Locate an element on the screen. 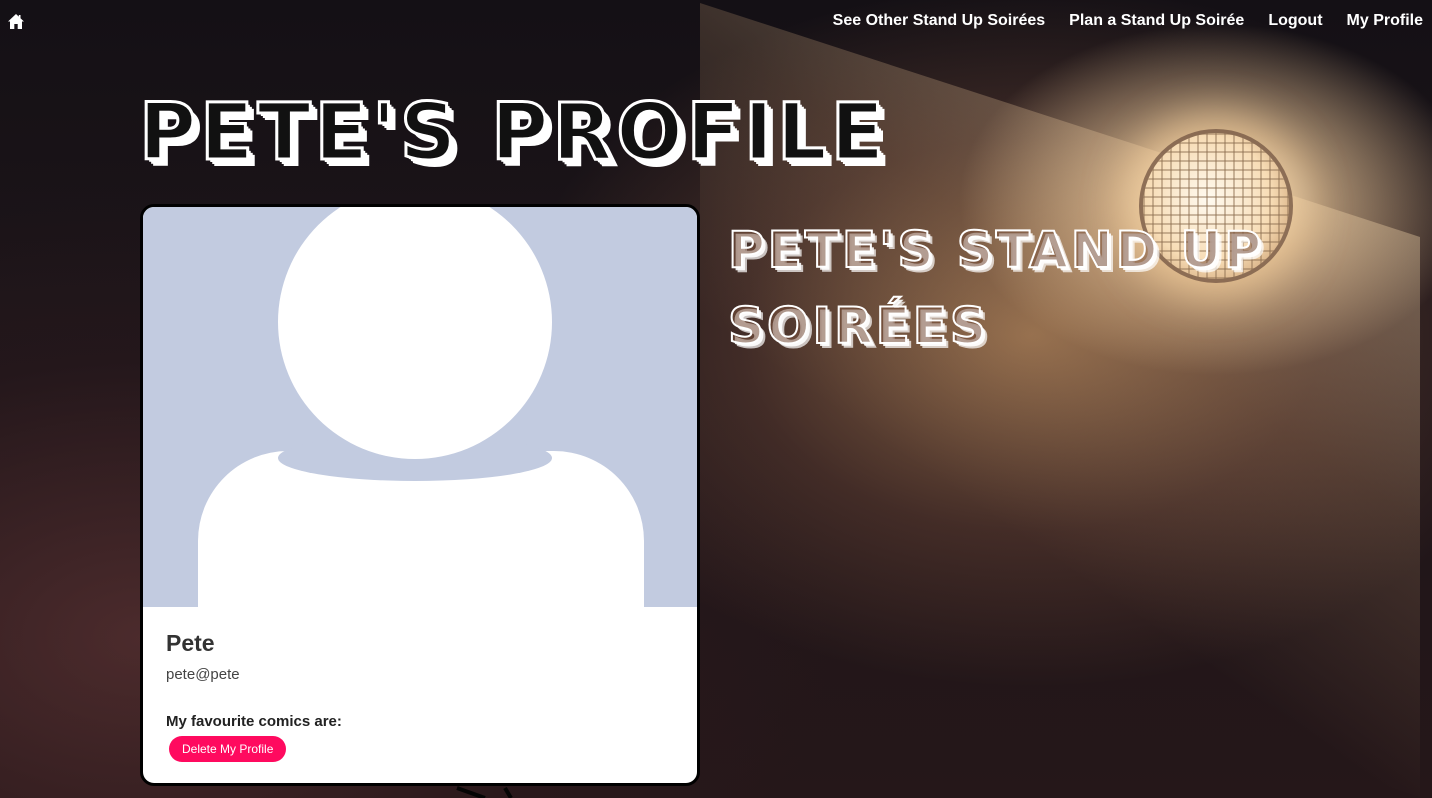 This screenshot has width=1432, height=798. user-name: Pete is located at coordinates (190, 643).